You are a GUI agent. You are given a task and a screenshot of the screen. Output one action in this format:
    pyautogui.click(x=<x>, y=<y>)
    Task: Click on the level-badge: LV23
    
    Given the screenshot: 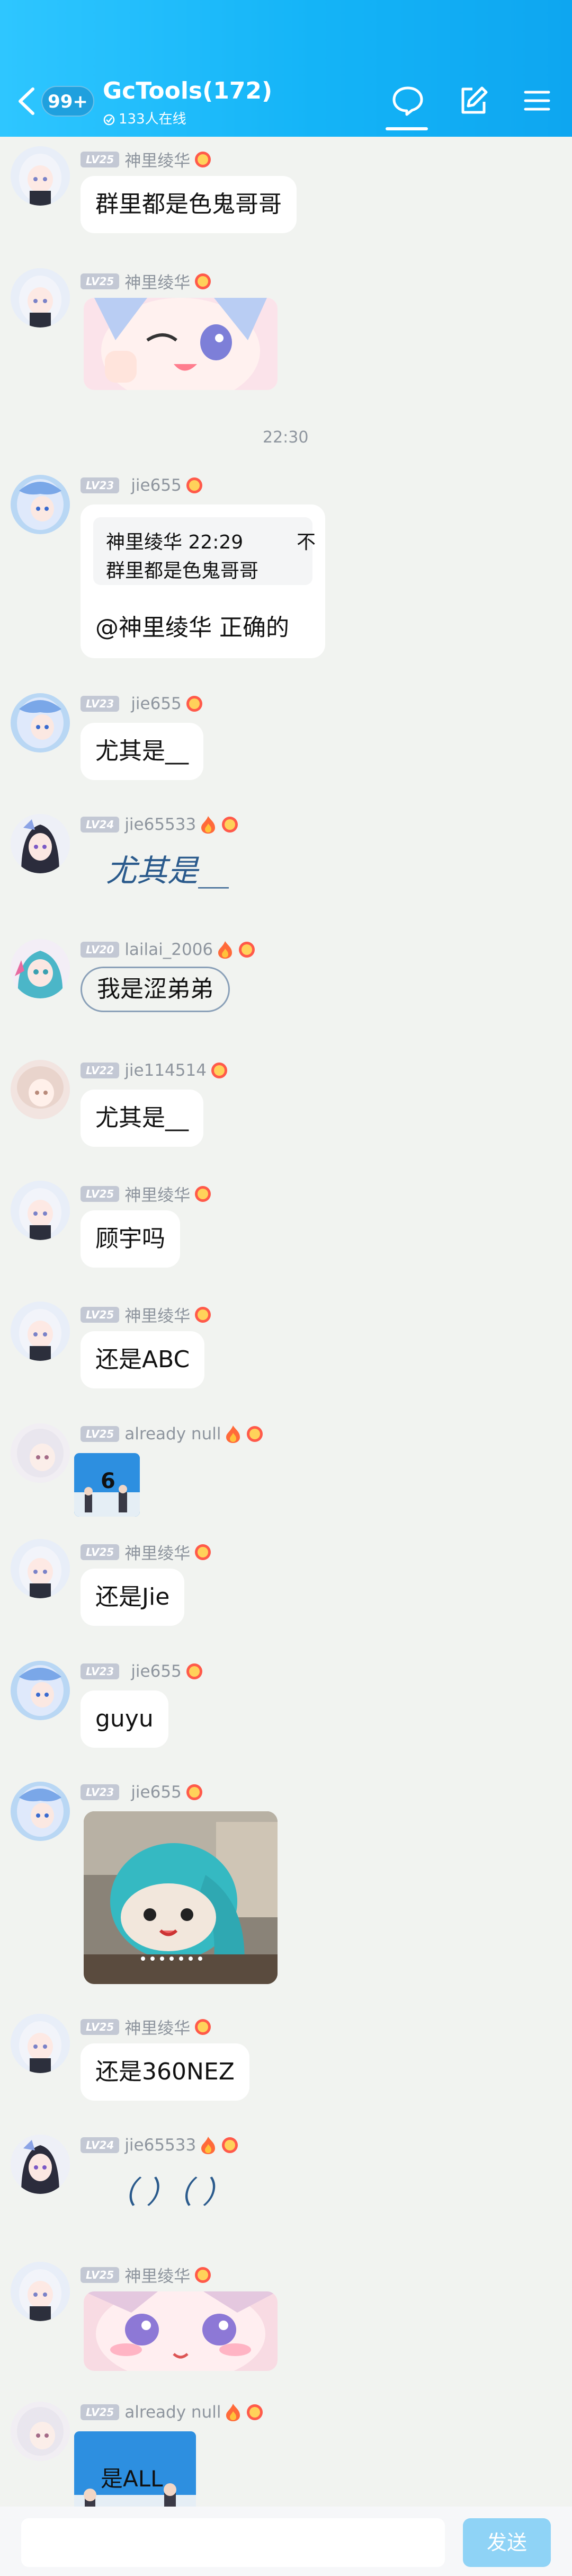 What is the action you would take?
    pyautogui.click(x=100, y=485)
    